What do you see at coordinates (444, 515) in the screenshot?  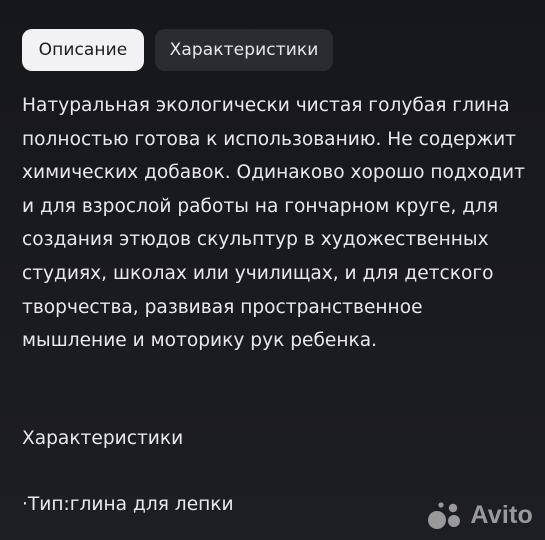 I see `avito-logo-icon` at bounding box center [444, 515].